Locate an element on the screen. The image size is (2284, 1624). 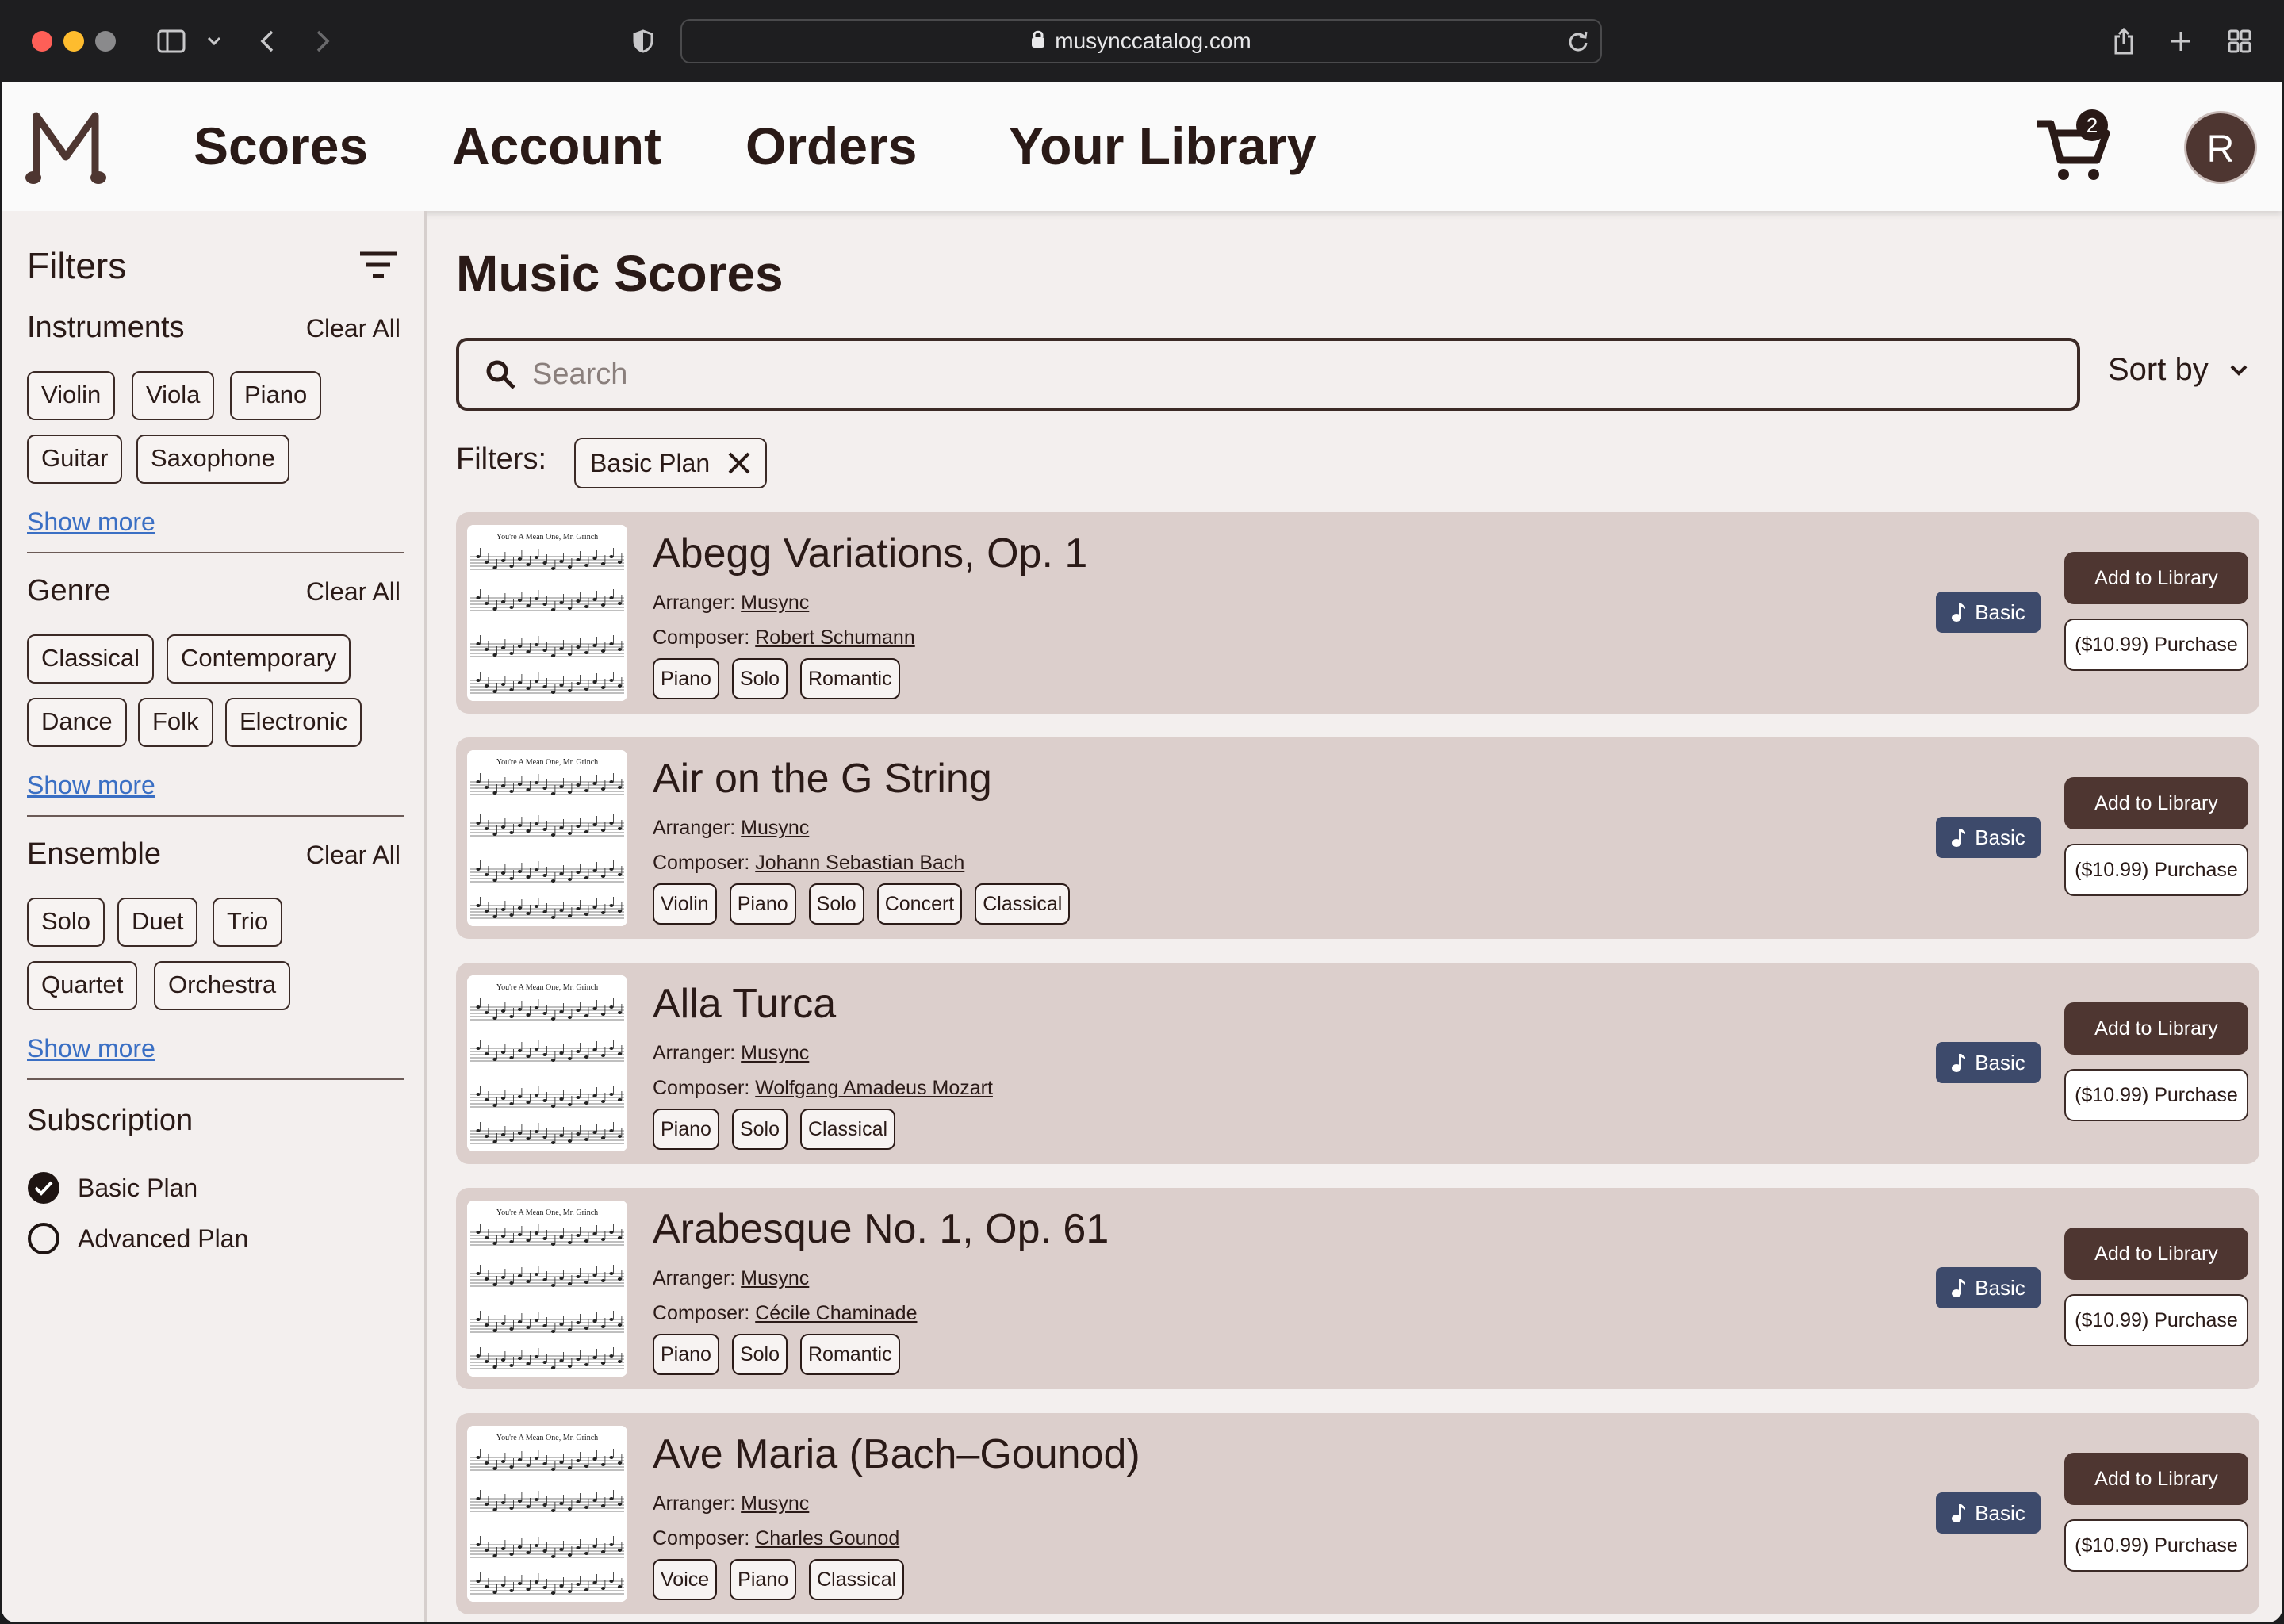
page-title: Music Scores is located at coordinates (620, 273).